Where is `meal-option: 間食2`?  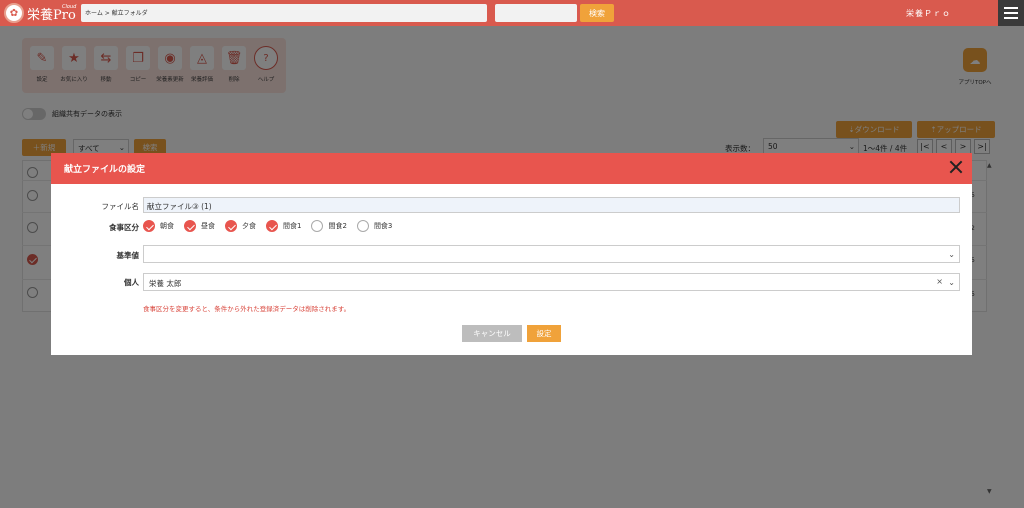 meal-option: 間食2 is located at coordinates (329, 226).